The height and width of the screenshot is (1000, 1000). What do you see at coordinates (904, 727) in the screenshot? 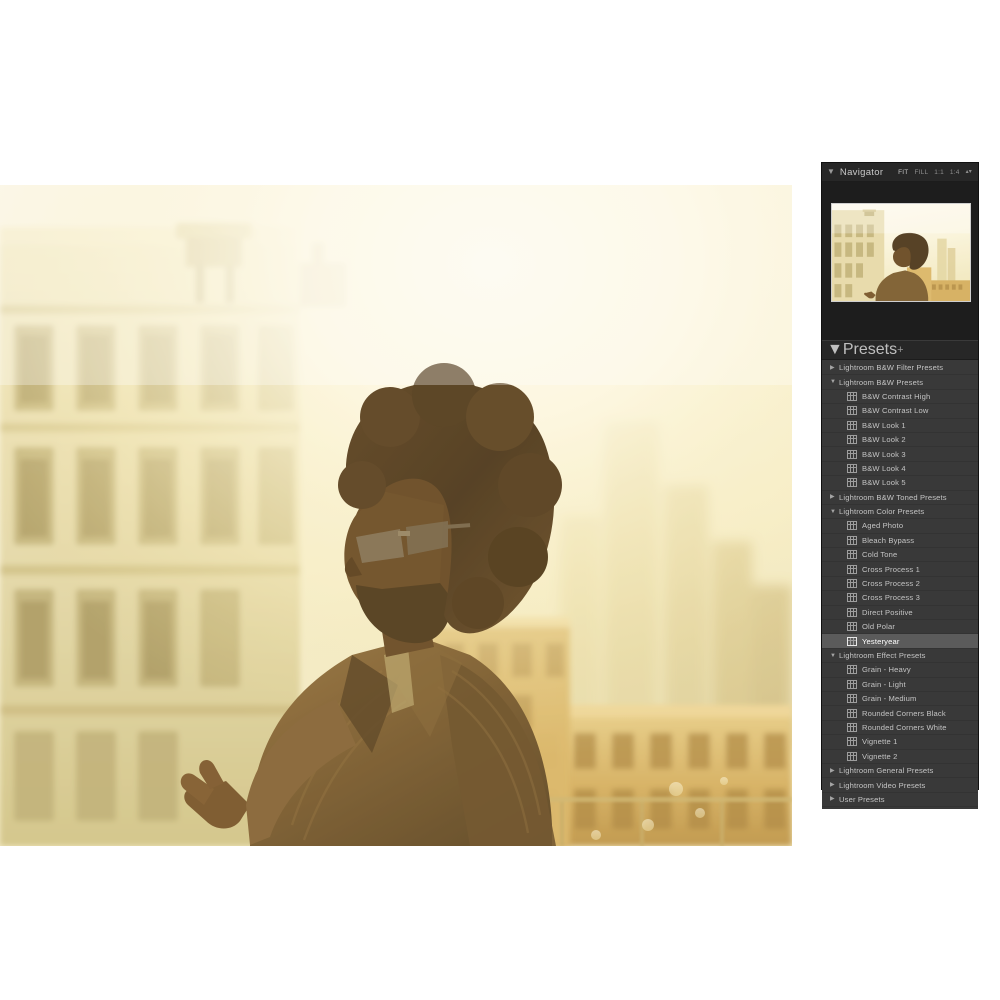
I see `preset-item-label: Rounded Corners White` at bounding box center [904, 727].